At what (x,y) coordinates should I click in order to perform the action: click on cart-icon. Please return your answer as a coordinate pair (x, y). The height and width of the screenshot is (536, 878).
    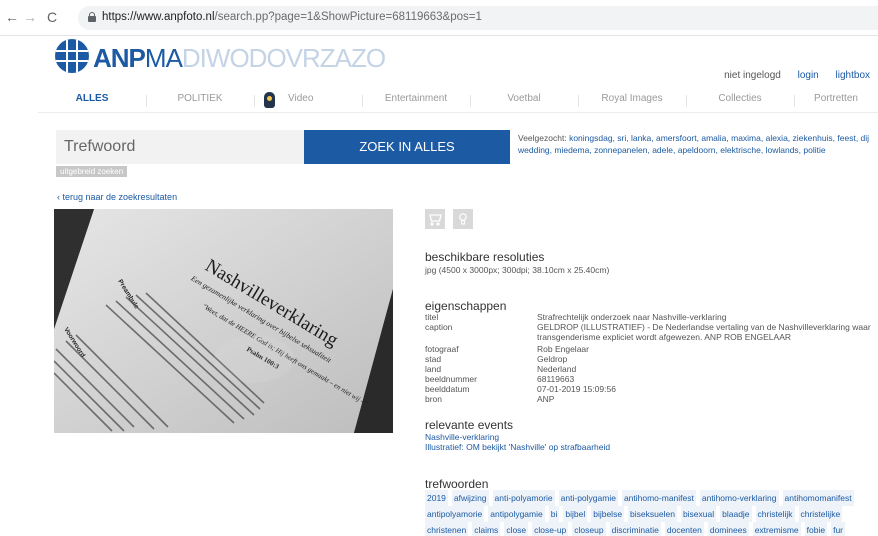
    Looking at the image, I should click on (435, 219).